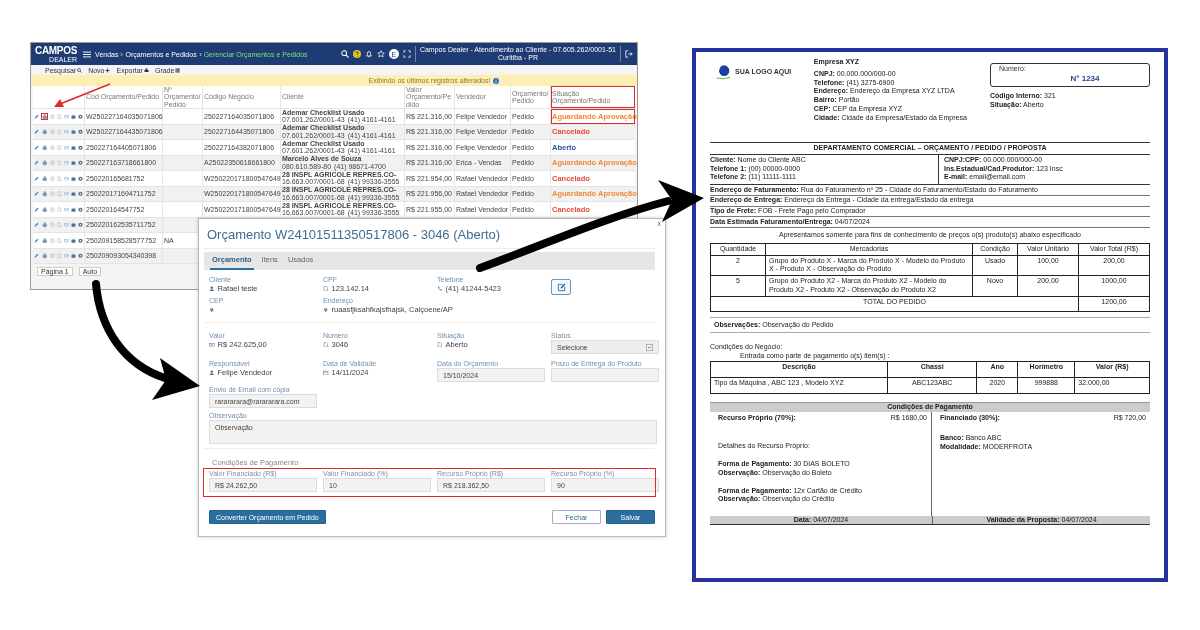 The width and height of the screenshot is (1200, 630). What do you see at coordinates (87, 54) in the screenshot?
I see `menu-icon` at bounding box center [87, 54].